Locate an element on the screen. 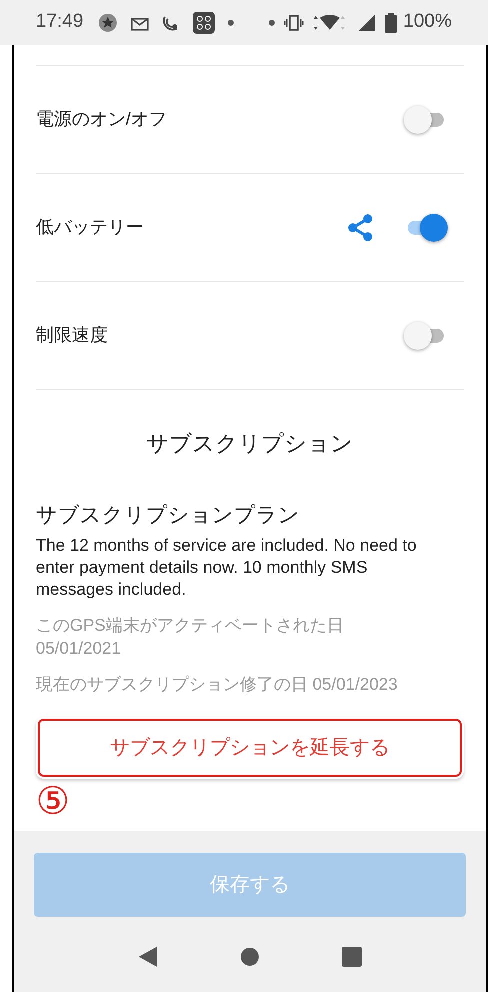 Image resolution: width=488 pixels, height=992 pixels. app-icon is located at coordinates (203, 23).